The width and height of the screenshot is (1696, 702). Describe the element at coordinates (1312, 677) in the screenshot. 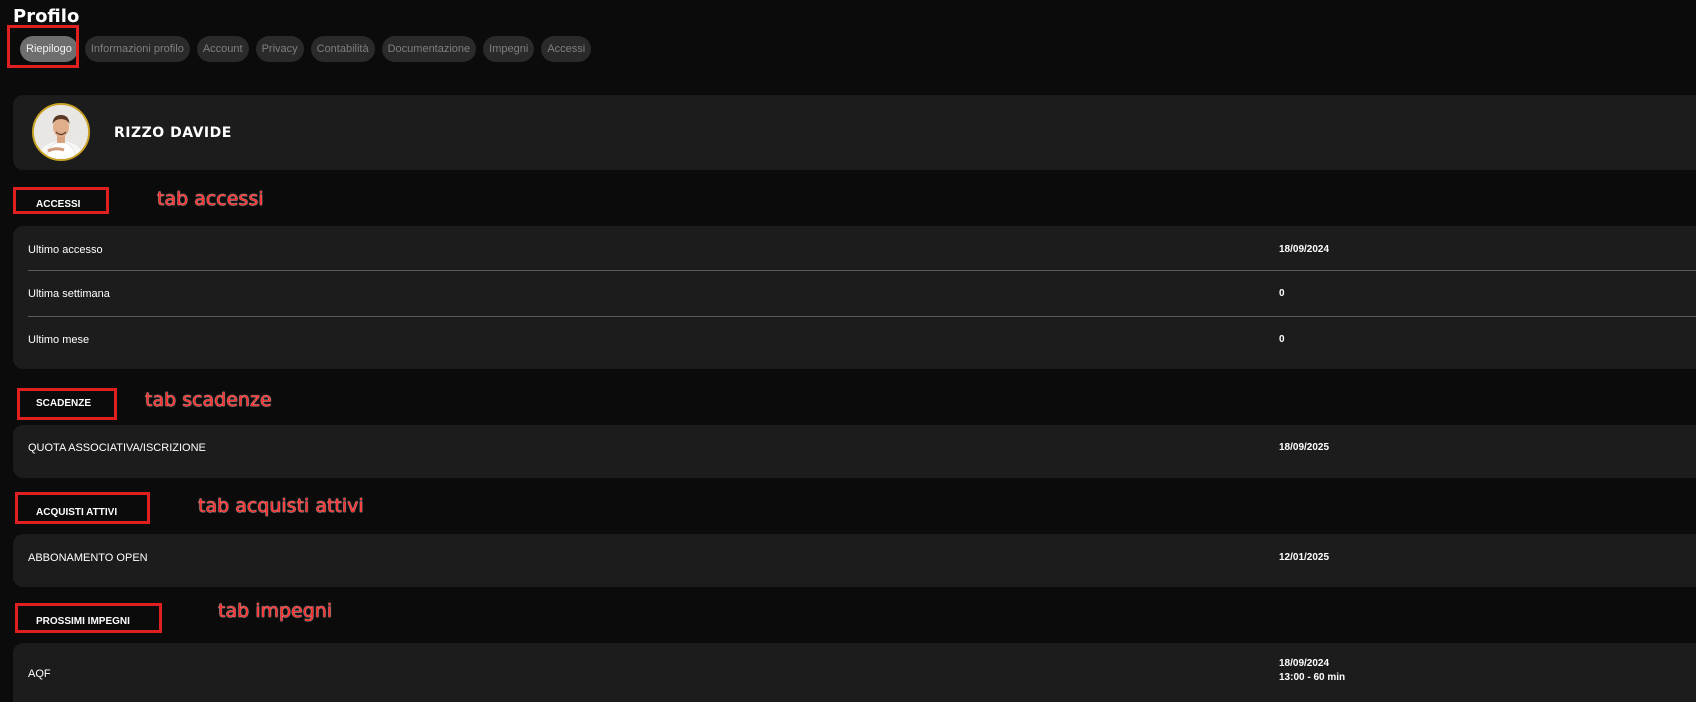

I see `row-value-time: 13:00 - 60 min` at that location.